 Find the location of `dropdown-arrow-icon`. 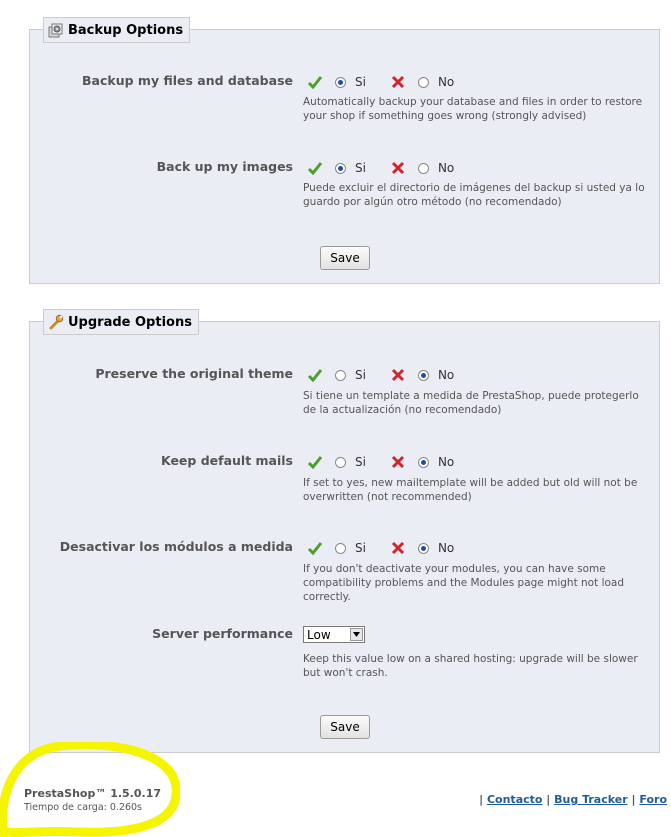

dropdown-arrow-icon is located at coordinates (356, 634).